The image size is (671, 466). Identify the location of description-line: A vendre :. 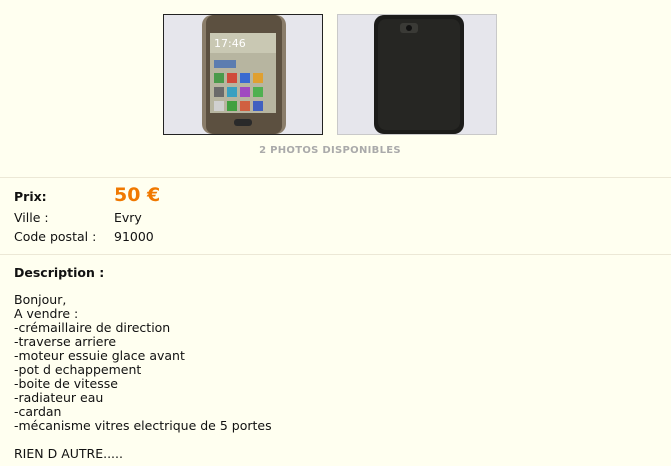
(46, 313).